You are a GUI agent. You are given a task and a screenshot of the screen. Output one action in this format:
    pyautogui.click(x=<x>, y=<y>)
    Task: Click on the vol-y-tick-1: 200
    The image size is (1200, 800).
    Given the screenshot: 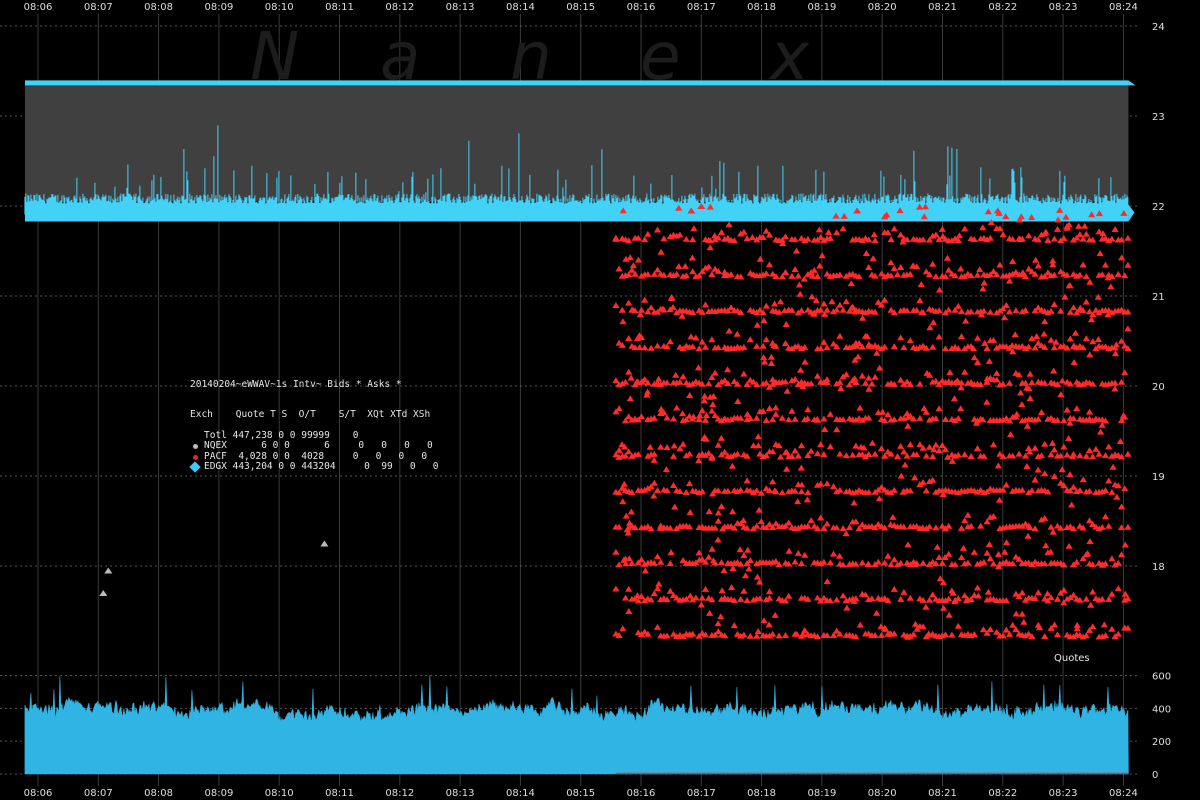 What is the action you would take?
    pyautogui.click(x=1161, y=742)
    